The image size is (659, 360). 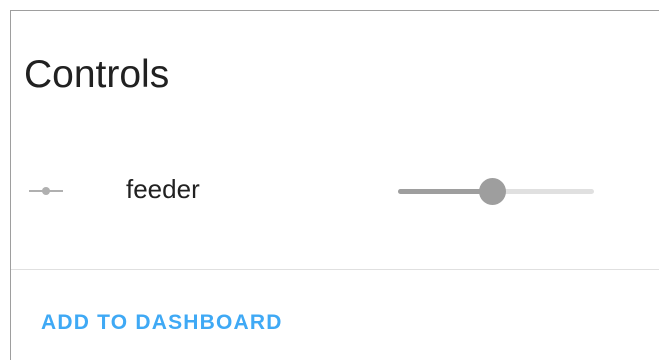 I want to click on slider-fill, so click(x=445, y=191).